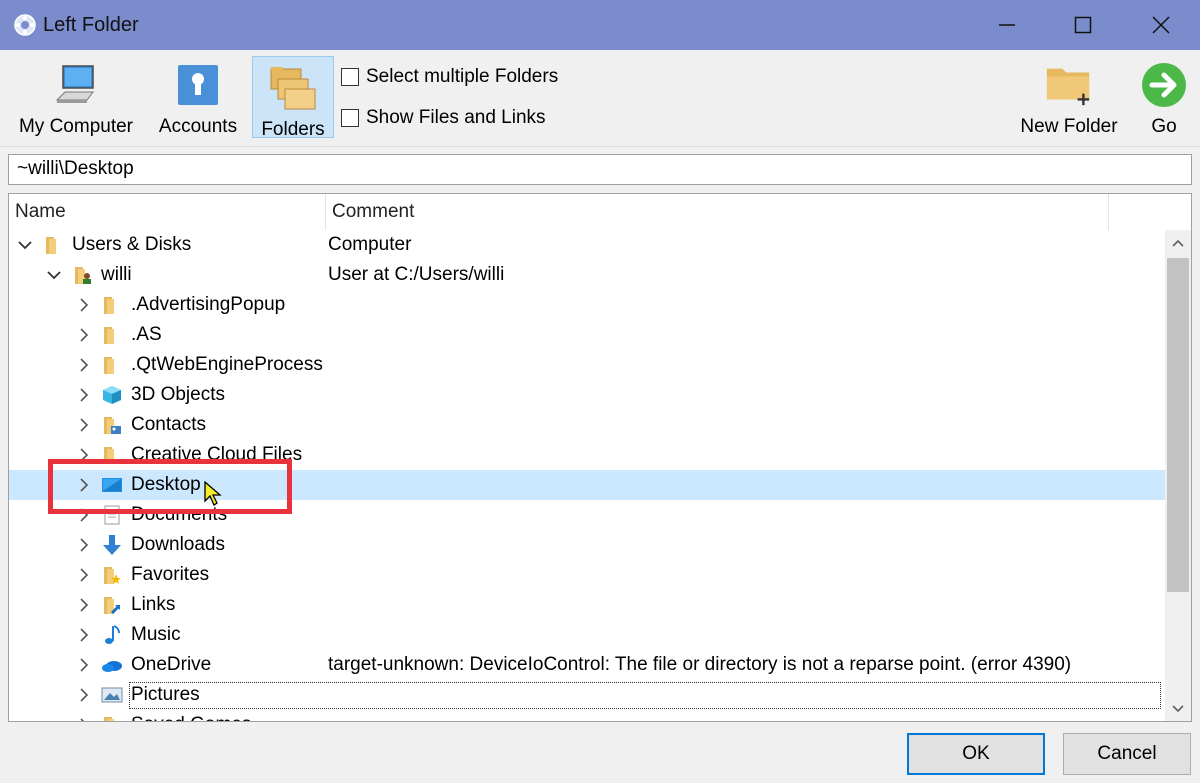 The image size is (1200, 783). I want to click on go-label: Go, so click(1164, 126).